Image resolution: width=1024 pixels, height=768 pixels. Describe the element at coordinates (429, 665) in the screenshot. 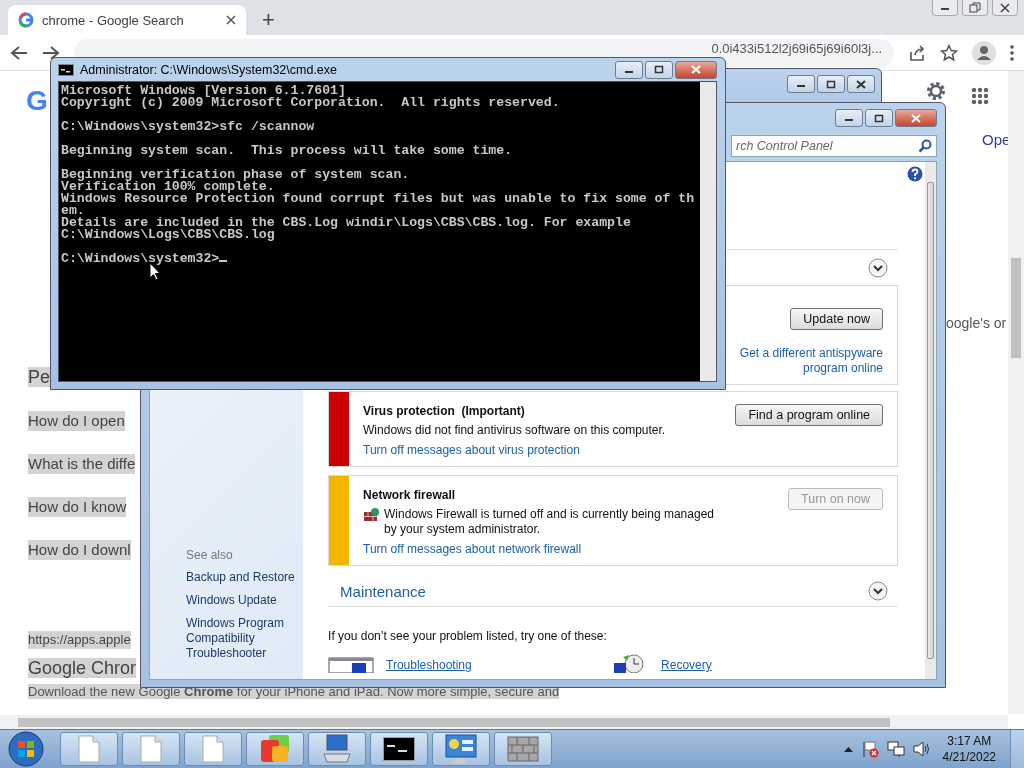

I see `option-link: Troubleshooting` at that location.